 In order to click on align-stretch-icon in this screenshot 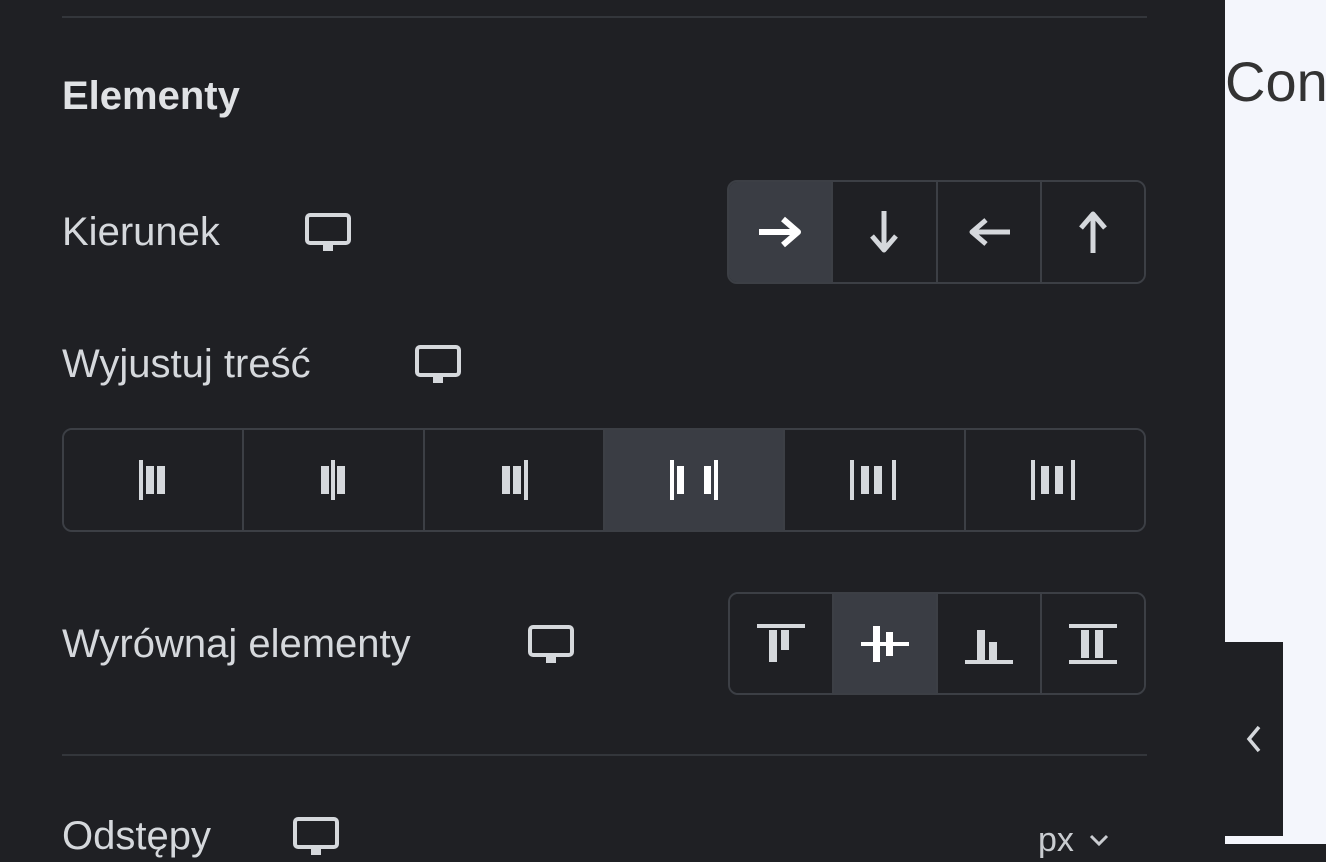, I will do `click(1093, 643)`.